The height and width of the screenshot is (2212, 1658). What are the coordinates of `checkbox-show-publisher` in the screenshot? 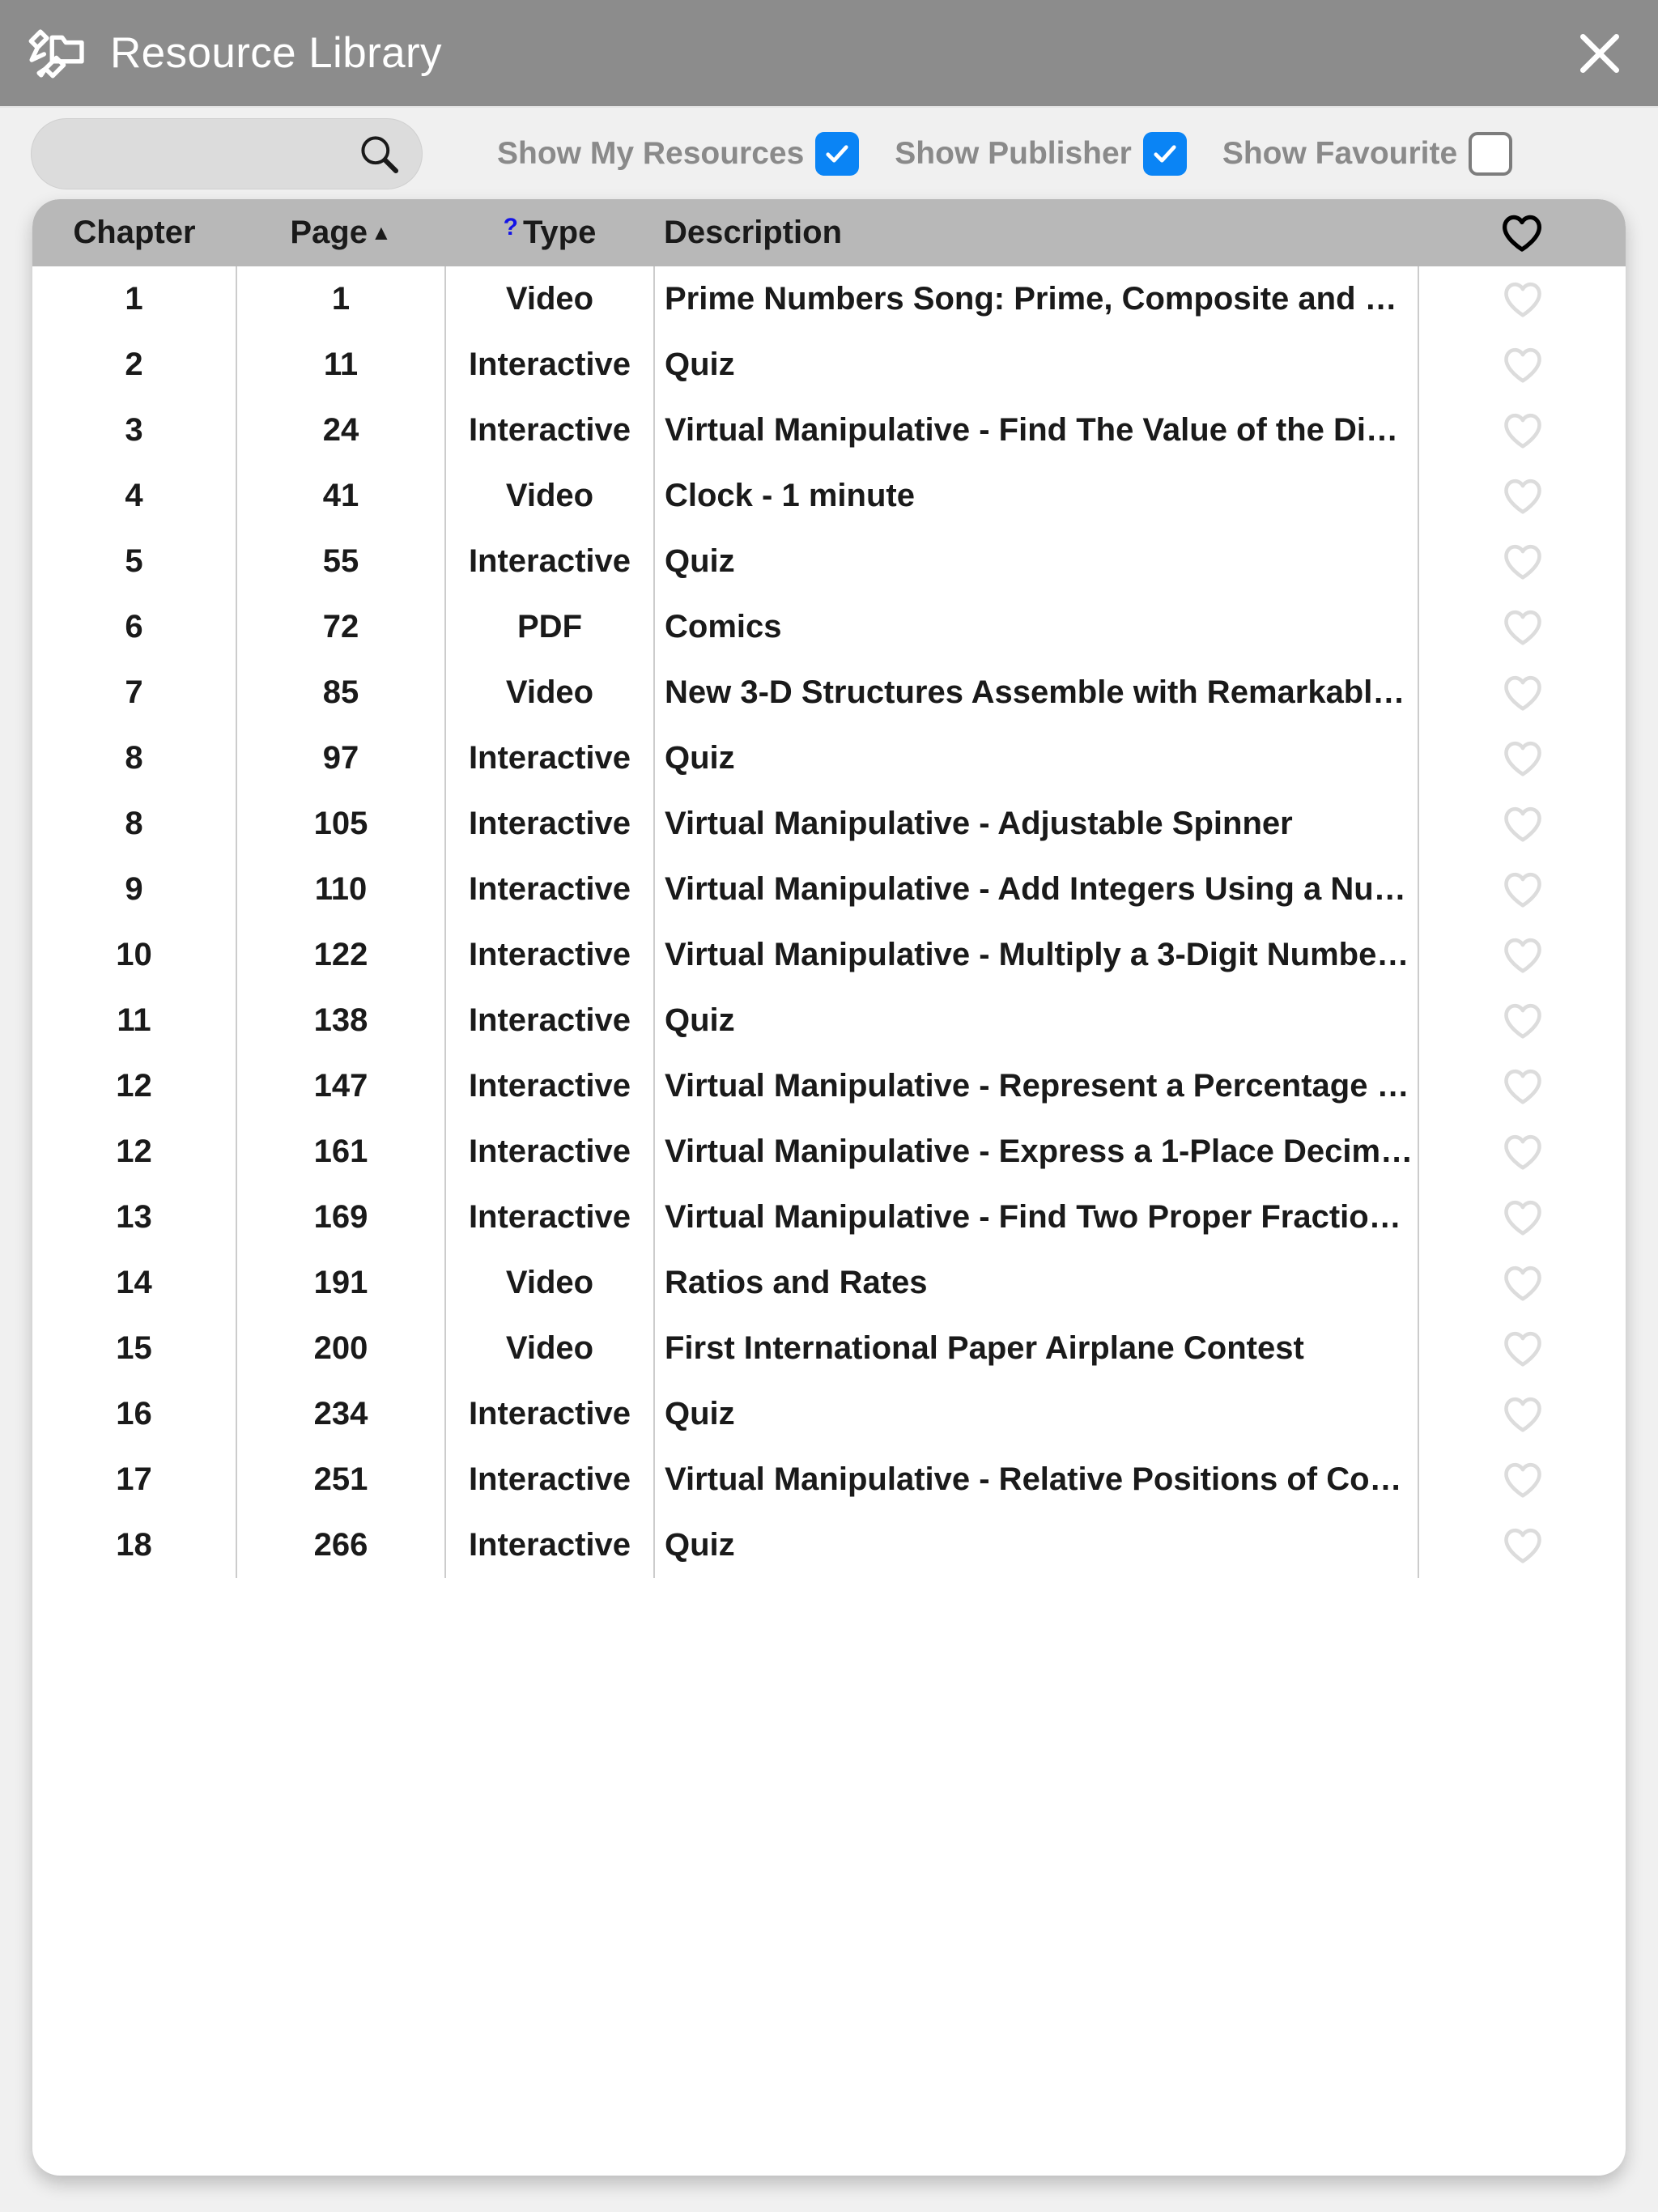 It's located at (1164, 154).